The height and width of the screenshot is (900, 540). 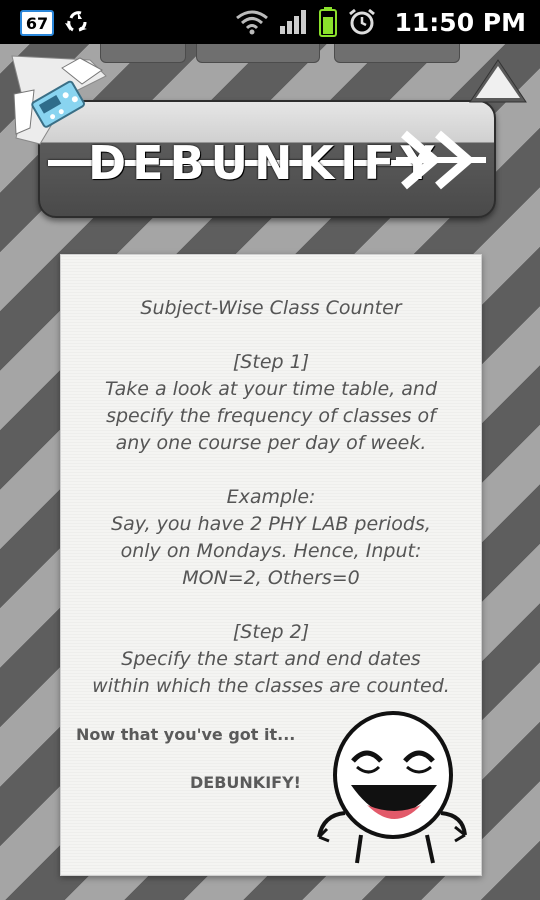 What do you see at coordinates (271, 497) in the screenshot?
I see `example-heading: Example:` at bounding box center [271, 497].